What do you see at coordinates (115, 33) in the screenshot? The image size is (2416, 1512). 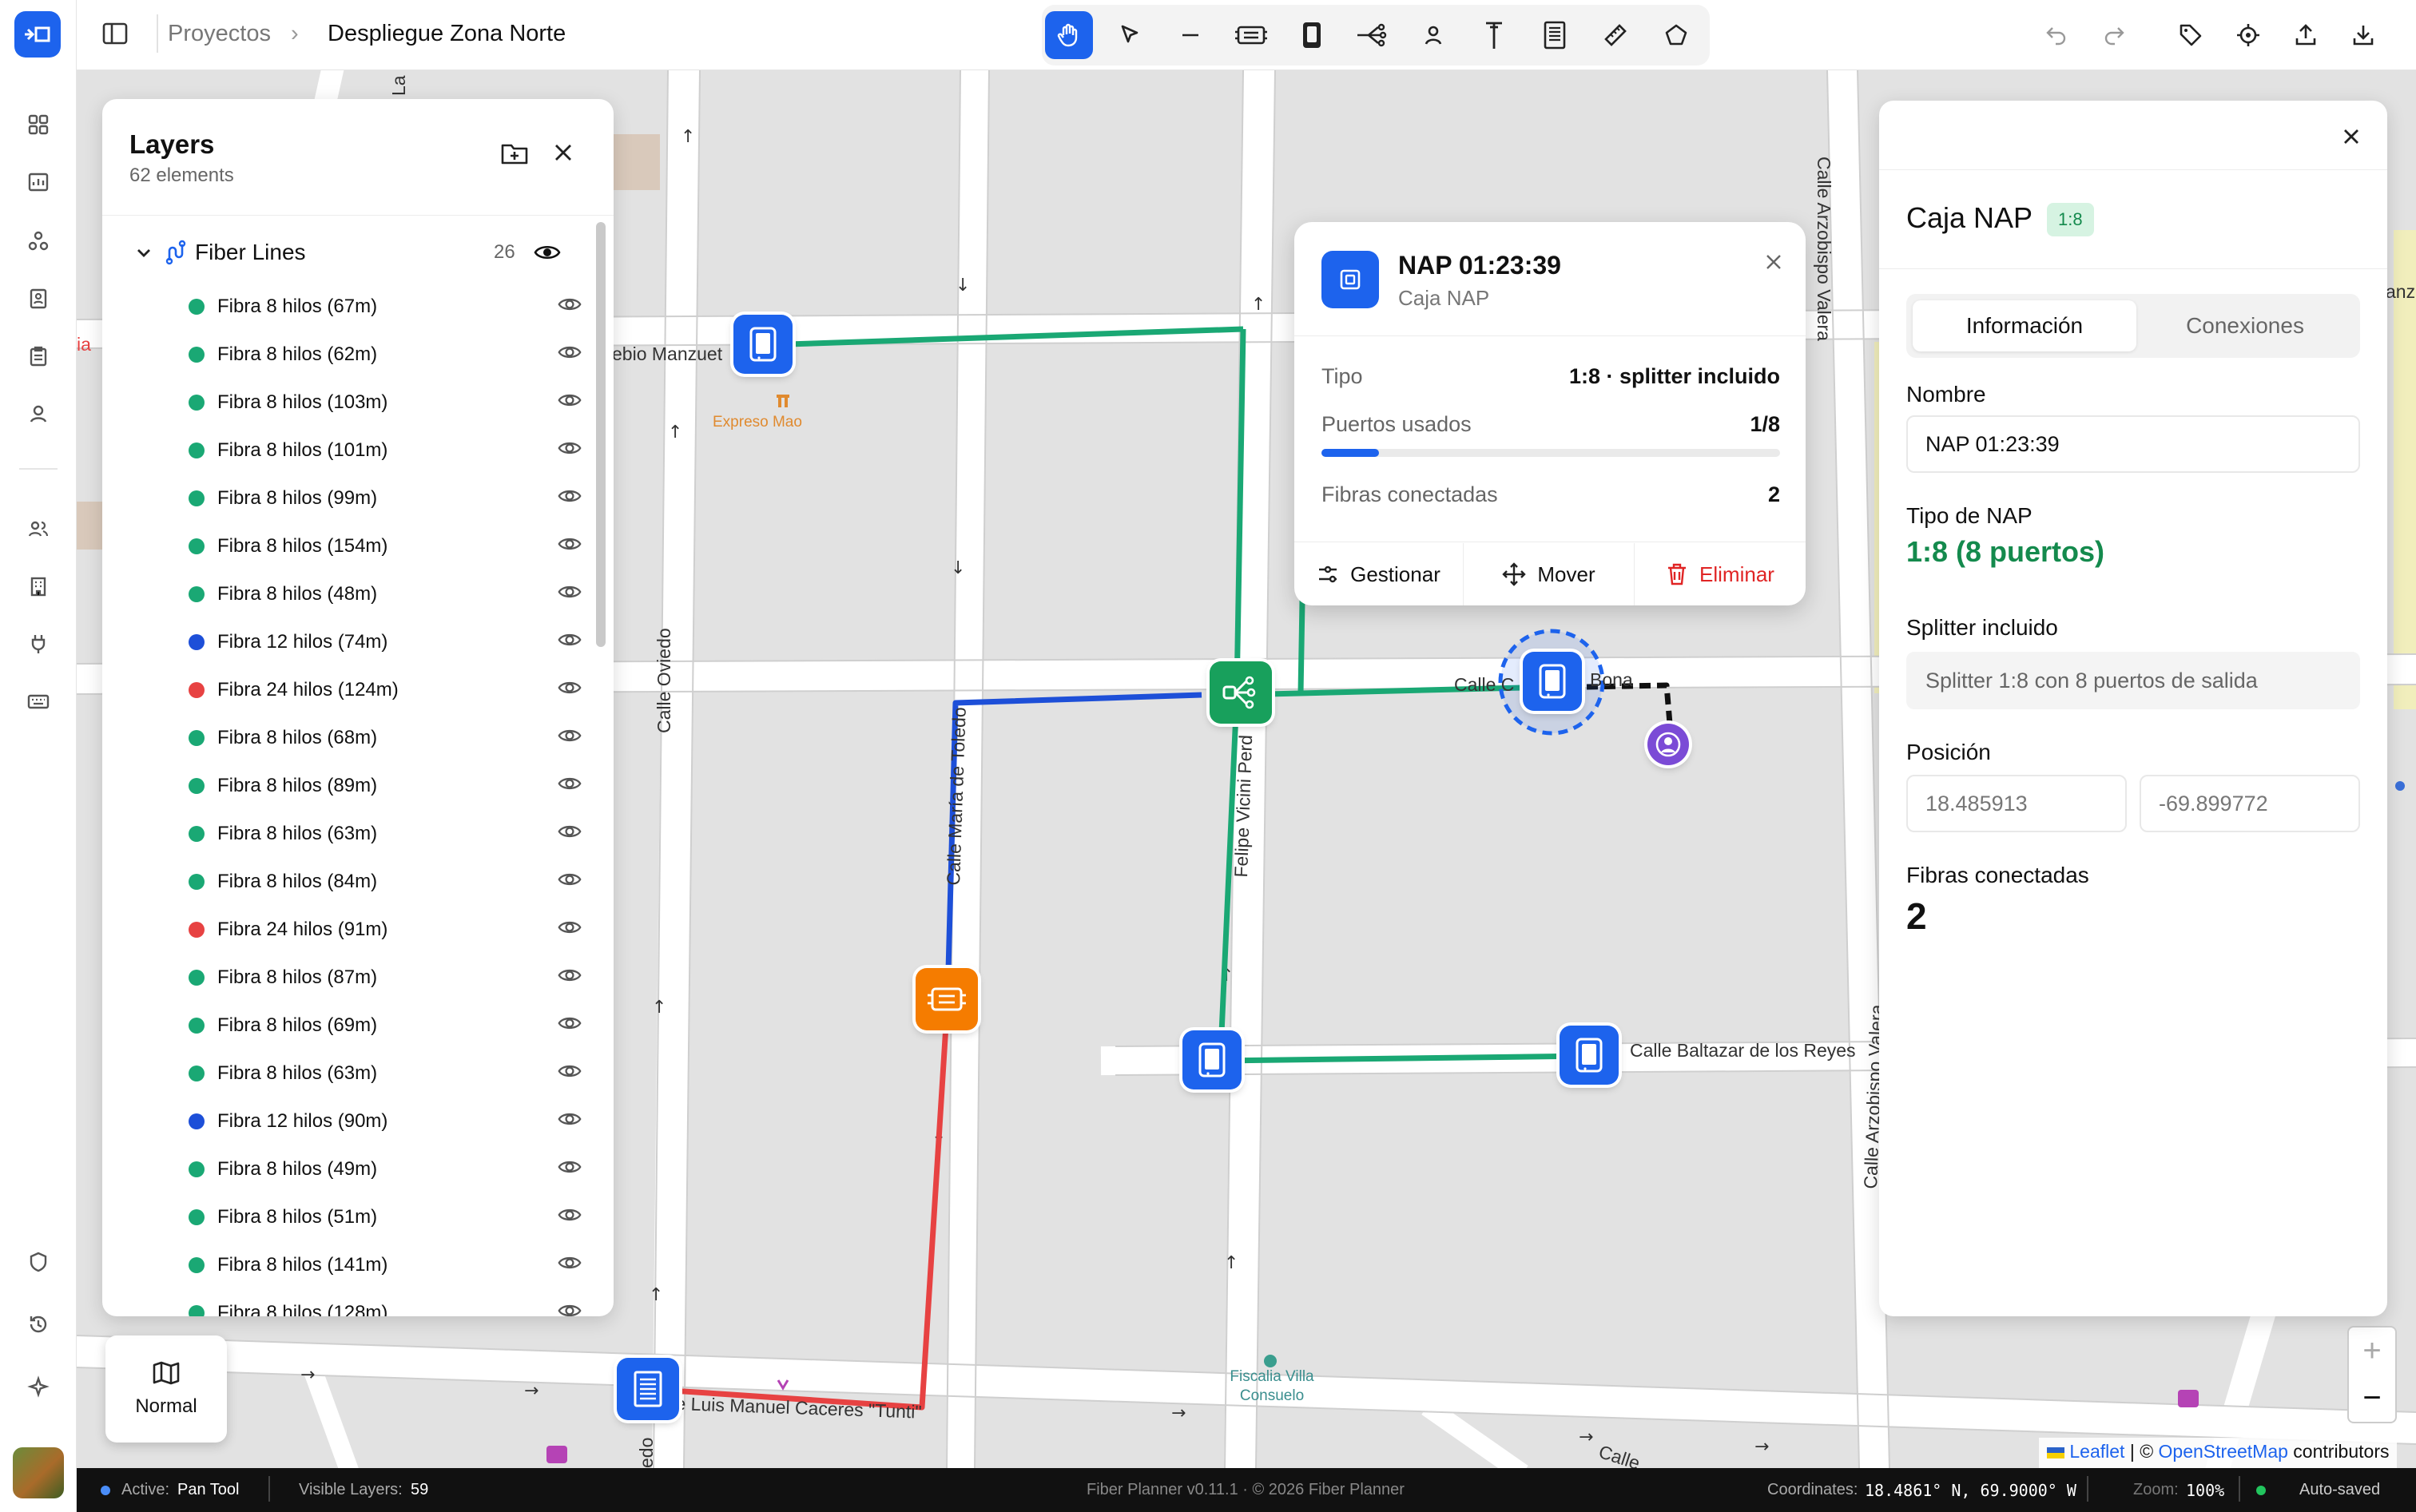 I see `sidebar-toggle-icon` at bounding box center [115, 33].